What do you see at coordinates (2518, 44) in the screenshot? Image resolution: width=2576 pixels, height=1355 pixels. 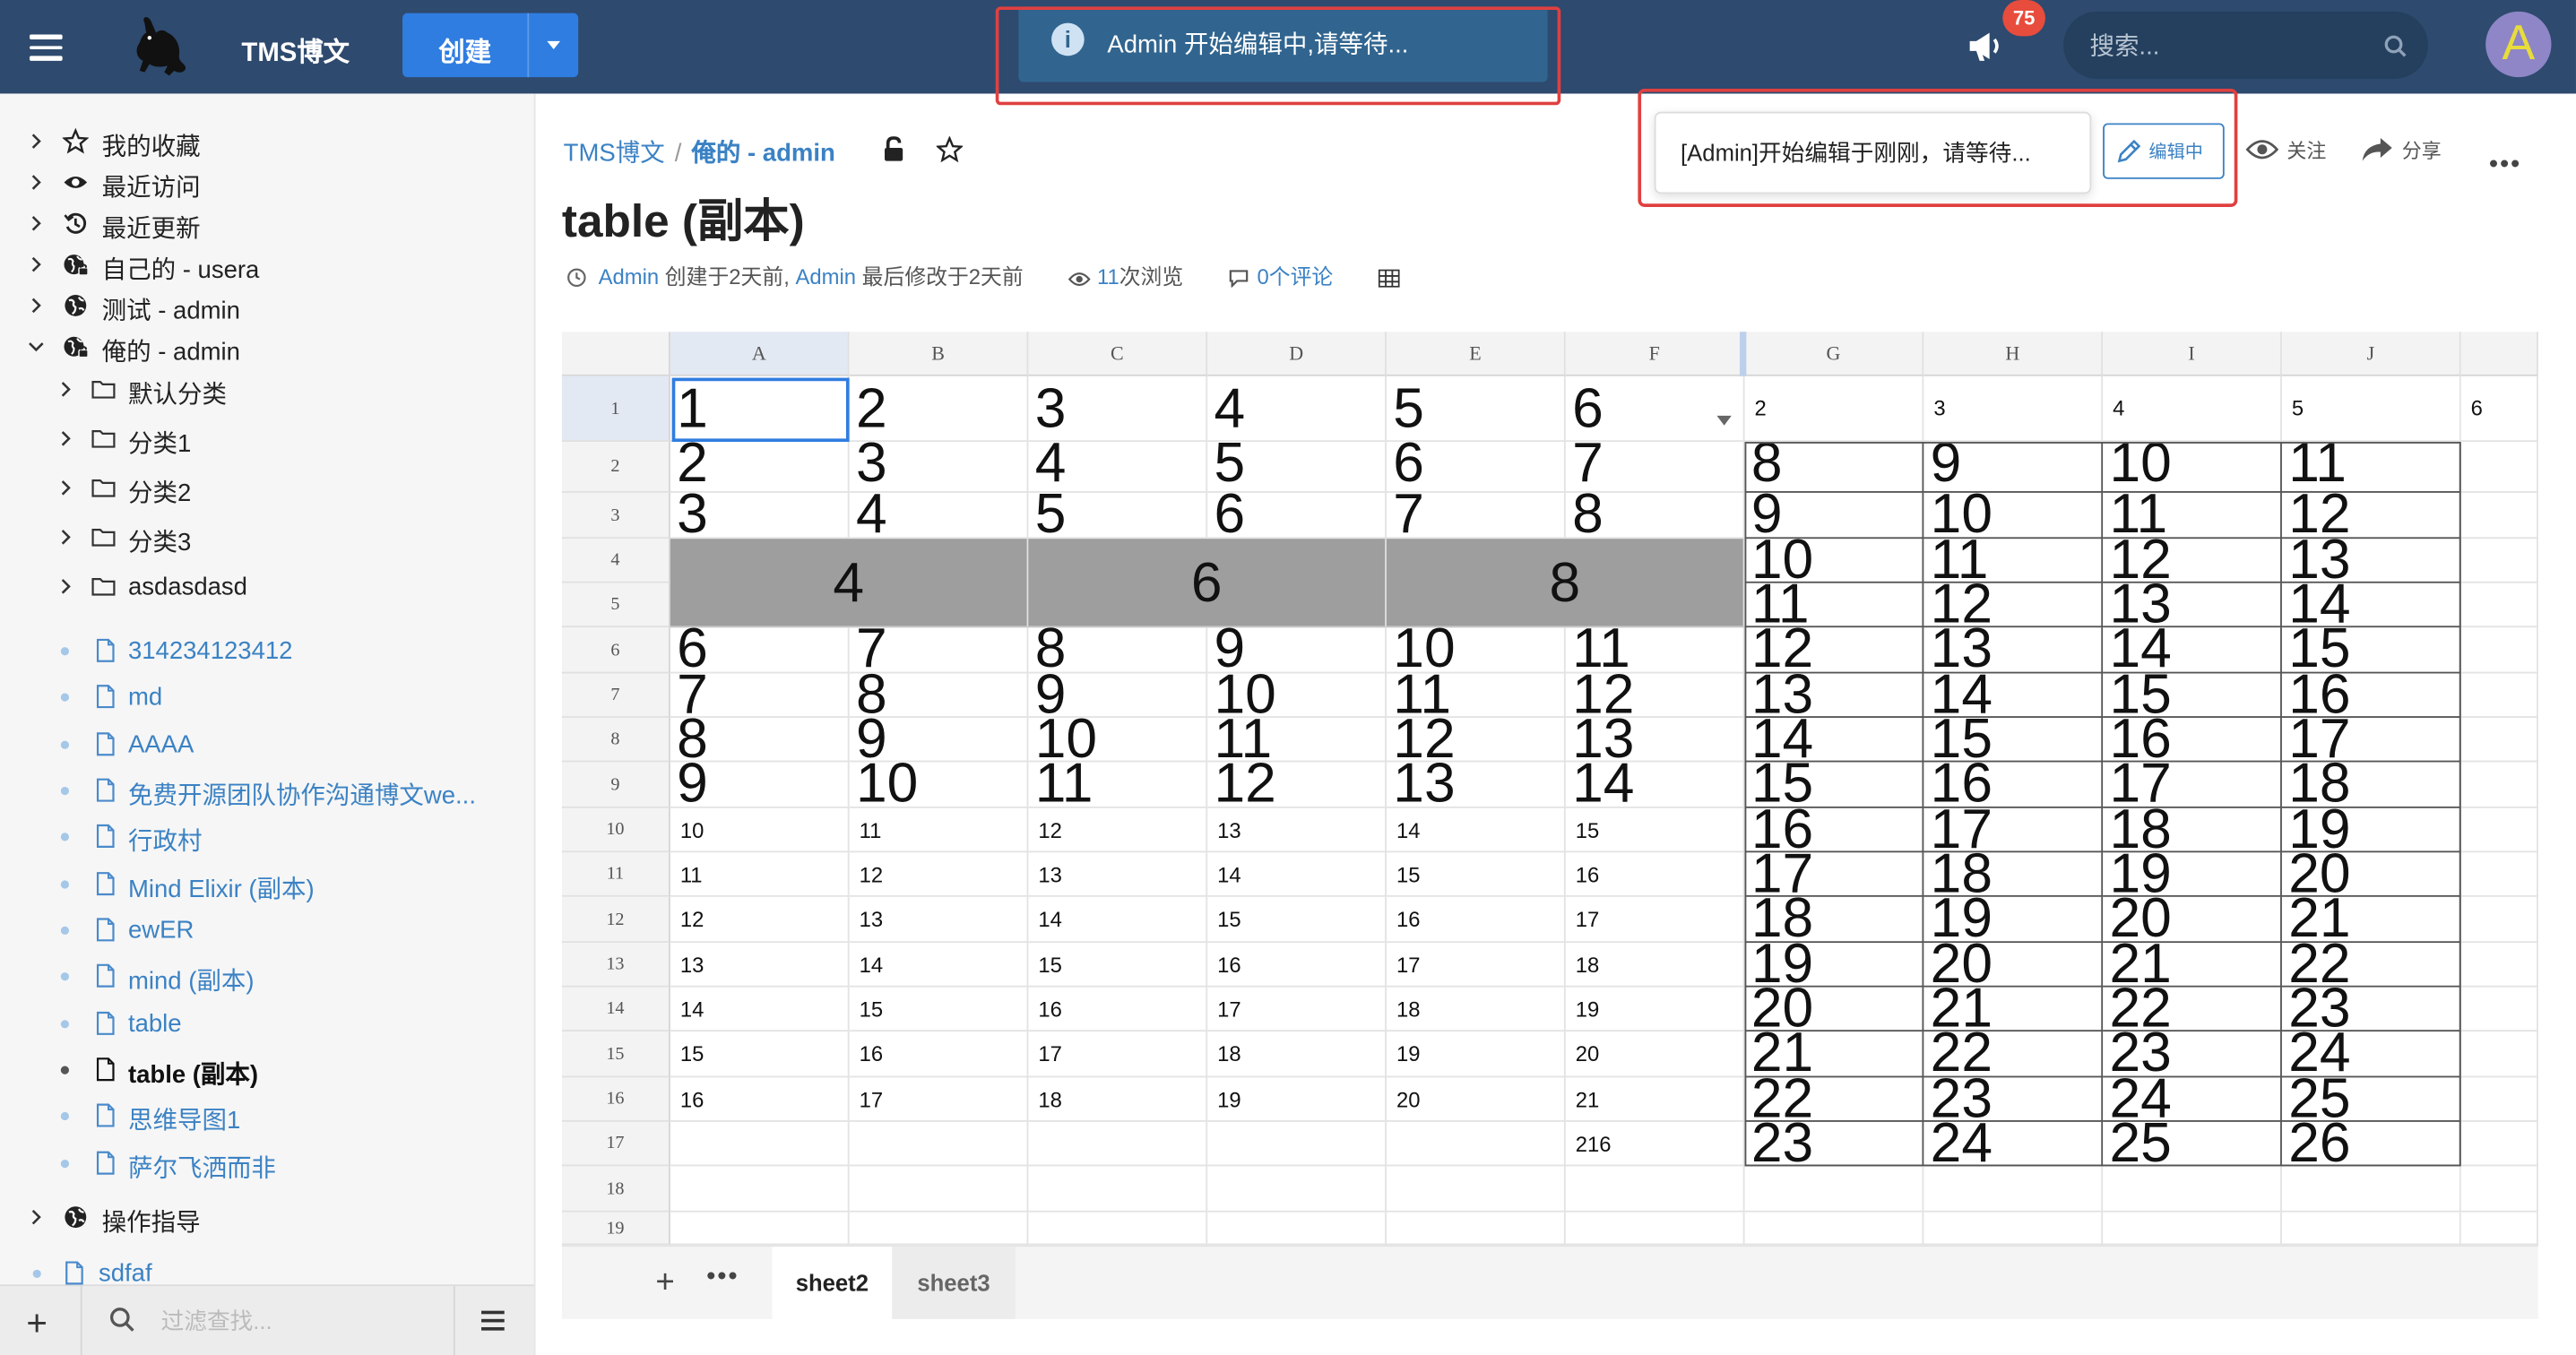 I see `user-avatar: A` at bounding box center [2518, 44].